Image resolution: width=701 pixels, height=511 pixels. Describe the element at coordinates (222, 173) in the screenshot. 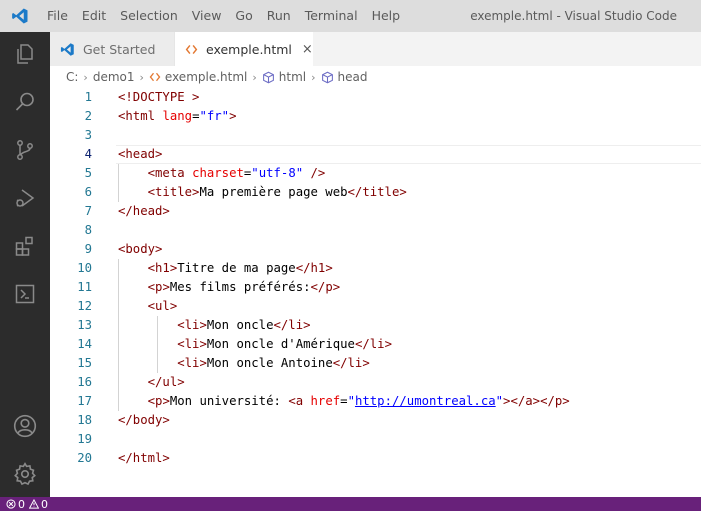

I see `code-text: <meta charset="utf-8" />` at that location.